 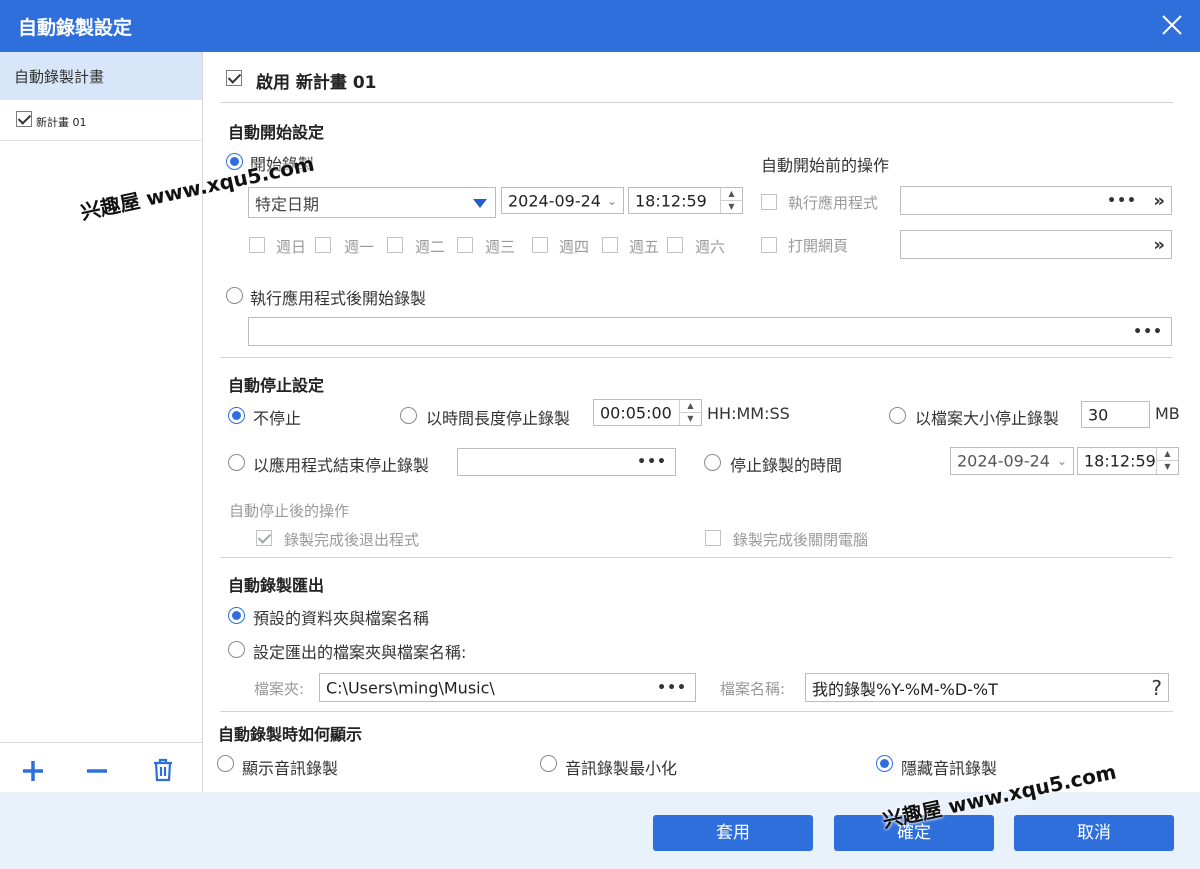 I want to click on title-bar: 自動錄製設定, so click(x=600, y=26).